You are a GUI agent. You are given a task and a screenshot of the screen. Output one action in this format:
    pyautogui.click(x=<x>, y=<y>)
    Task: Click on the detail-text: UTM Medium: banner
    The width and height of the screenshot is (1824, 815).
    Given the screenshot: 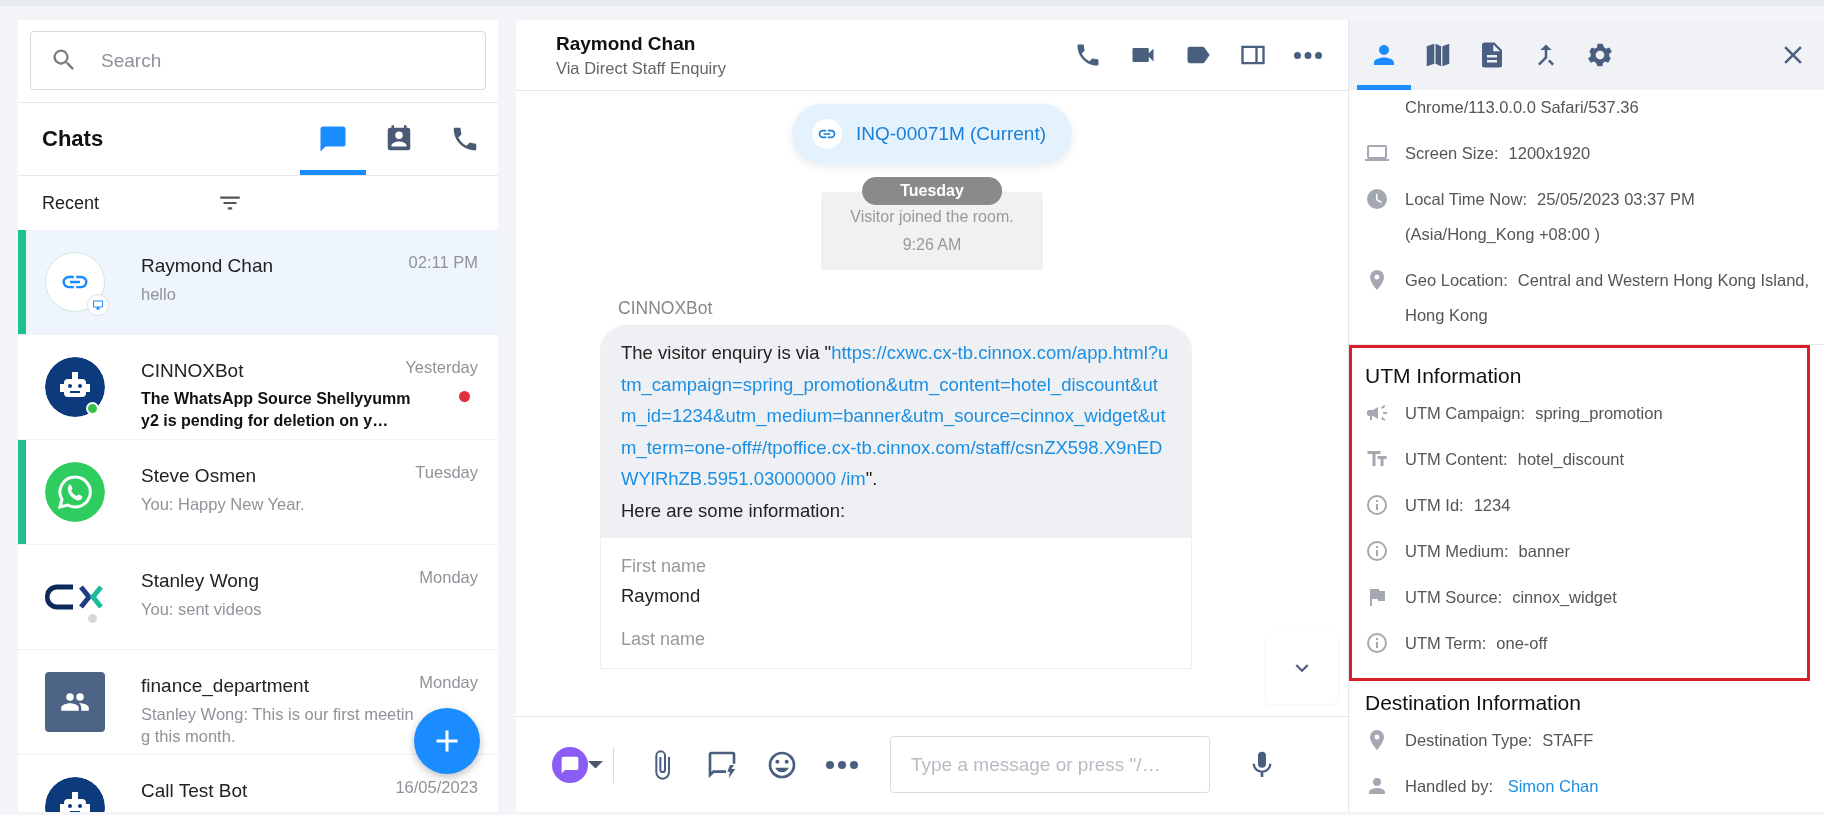 What is the action you would take?
    pyautogui.click(x=1487, y=551)
    